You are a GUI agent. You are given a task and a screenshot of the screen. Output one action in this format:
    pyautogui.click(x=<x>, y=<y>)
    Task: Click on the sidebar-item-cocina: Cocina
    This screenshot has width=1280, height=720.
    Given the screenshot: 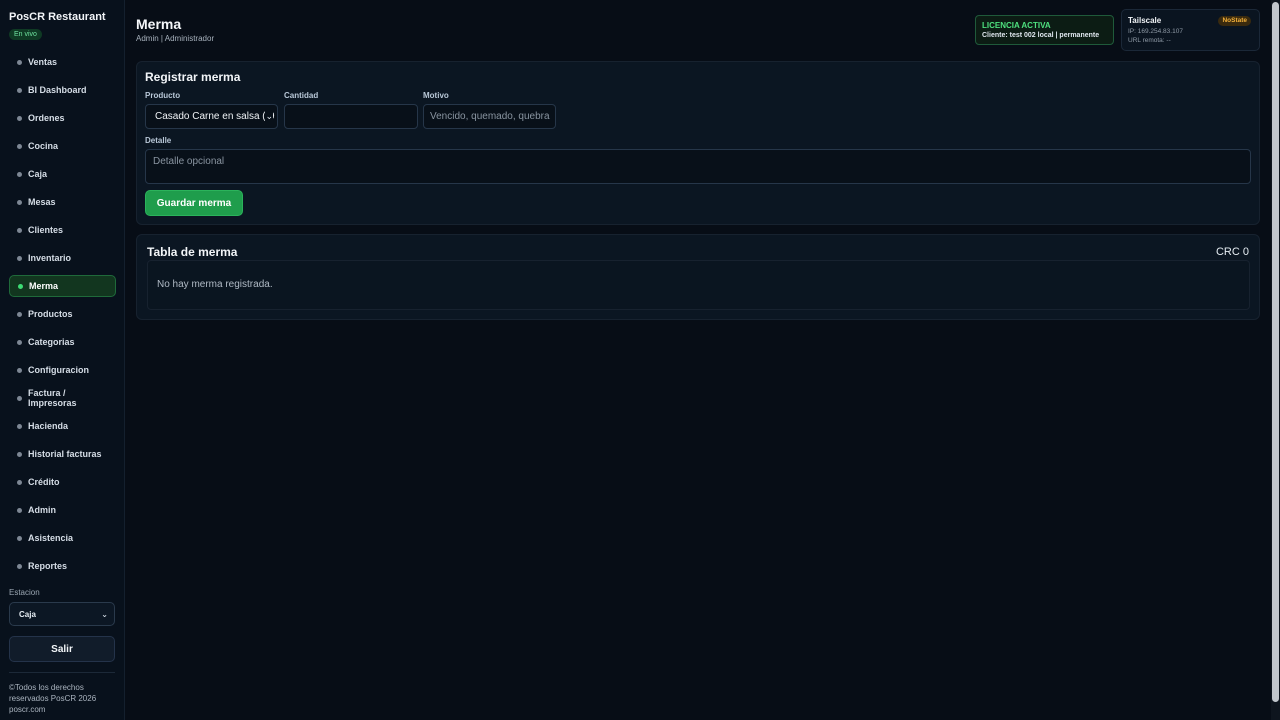 What is the action you would take?
    pyautogui.click(x=62, y=146)
    